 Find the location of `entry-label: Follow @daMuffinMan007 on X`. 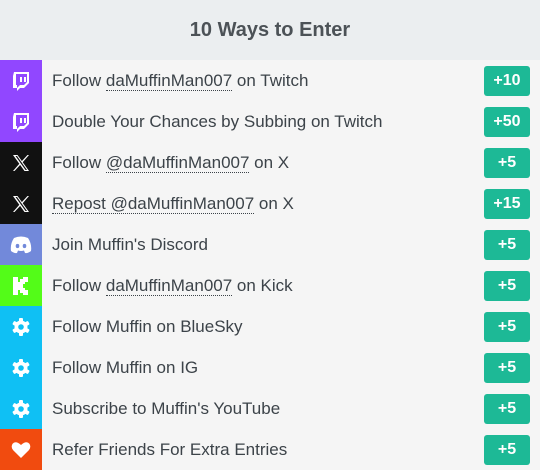

entry-label: Follow @daMuffinMan007 on X is located at coordinates (171, 162).